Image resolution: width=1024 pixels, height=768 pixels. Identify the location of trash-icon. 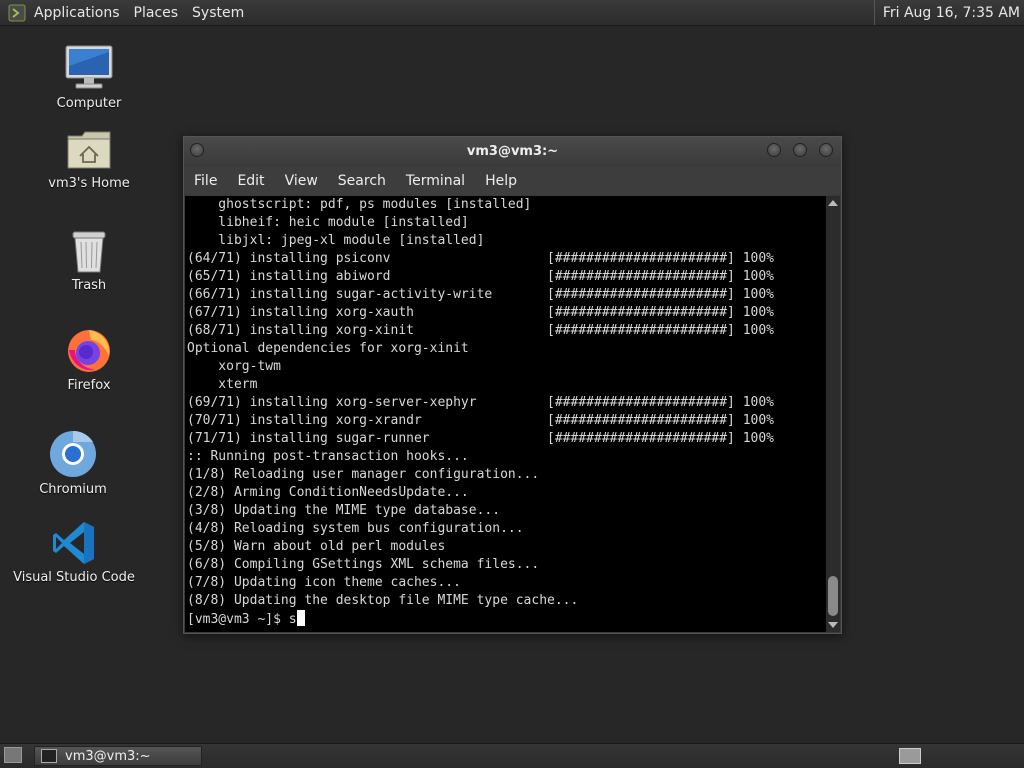
(89, 252).